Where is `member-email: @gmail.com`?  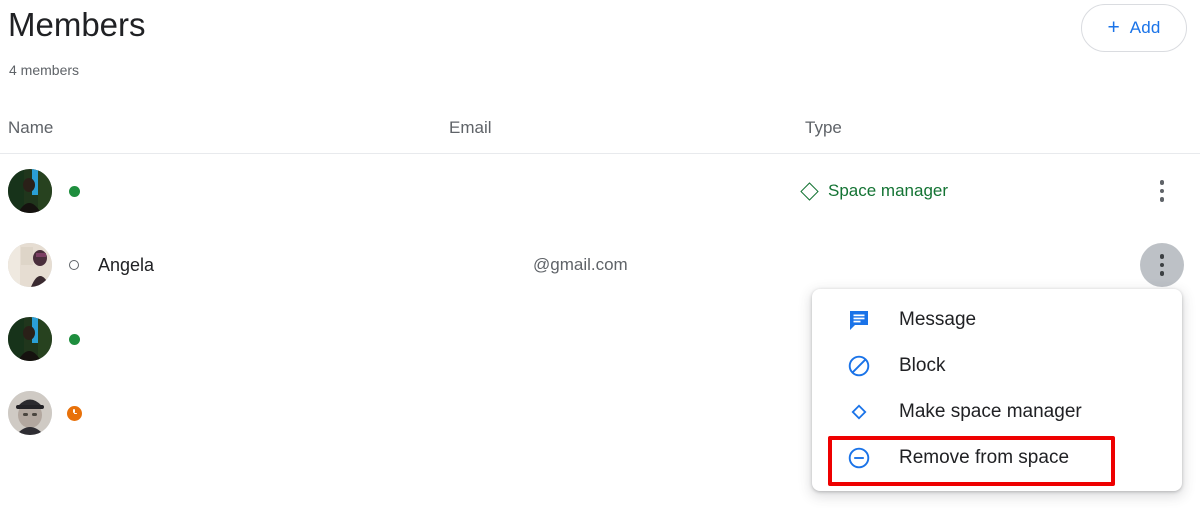 member-email: @gmail.com is located at coordinates (580, 264).